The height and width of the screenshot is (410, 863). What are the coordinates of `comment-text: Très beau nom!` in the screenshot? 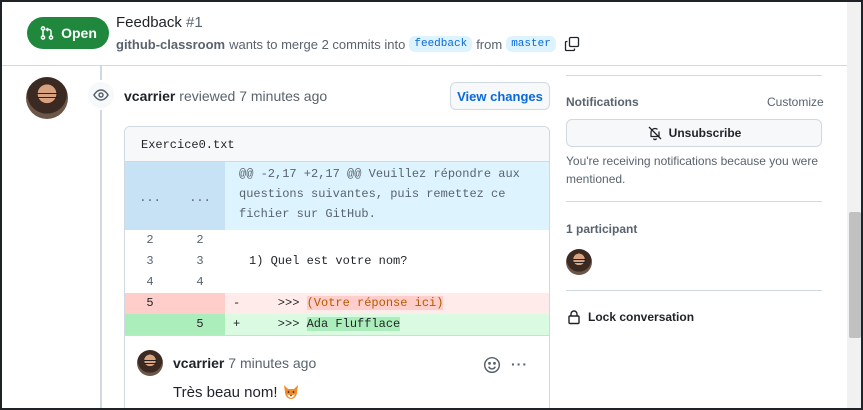 It's located at (225, 392).